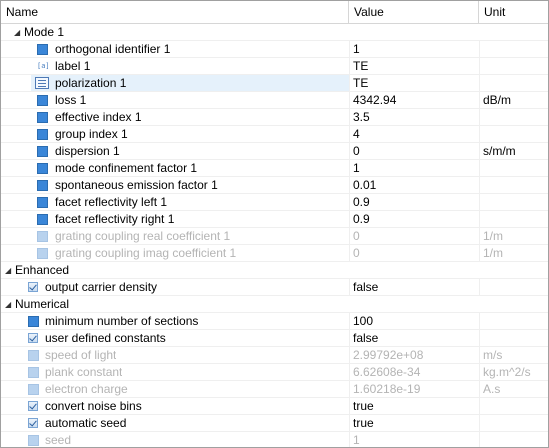 The width and height of the screenshot is (549, 448). I want to click on property-row: spontaneous emission factor 1 0.01, so click(274, 185).